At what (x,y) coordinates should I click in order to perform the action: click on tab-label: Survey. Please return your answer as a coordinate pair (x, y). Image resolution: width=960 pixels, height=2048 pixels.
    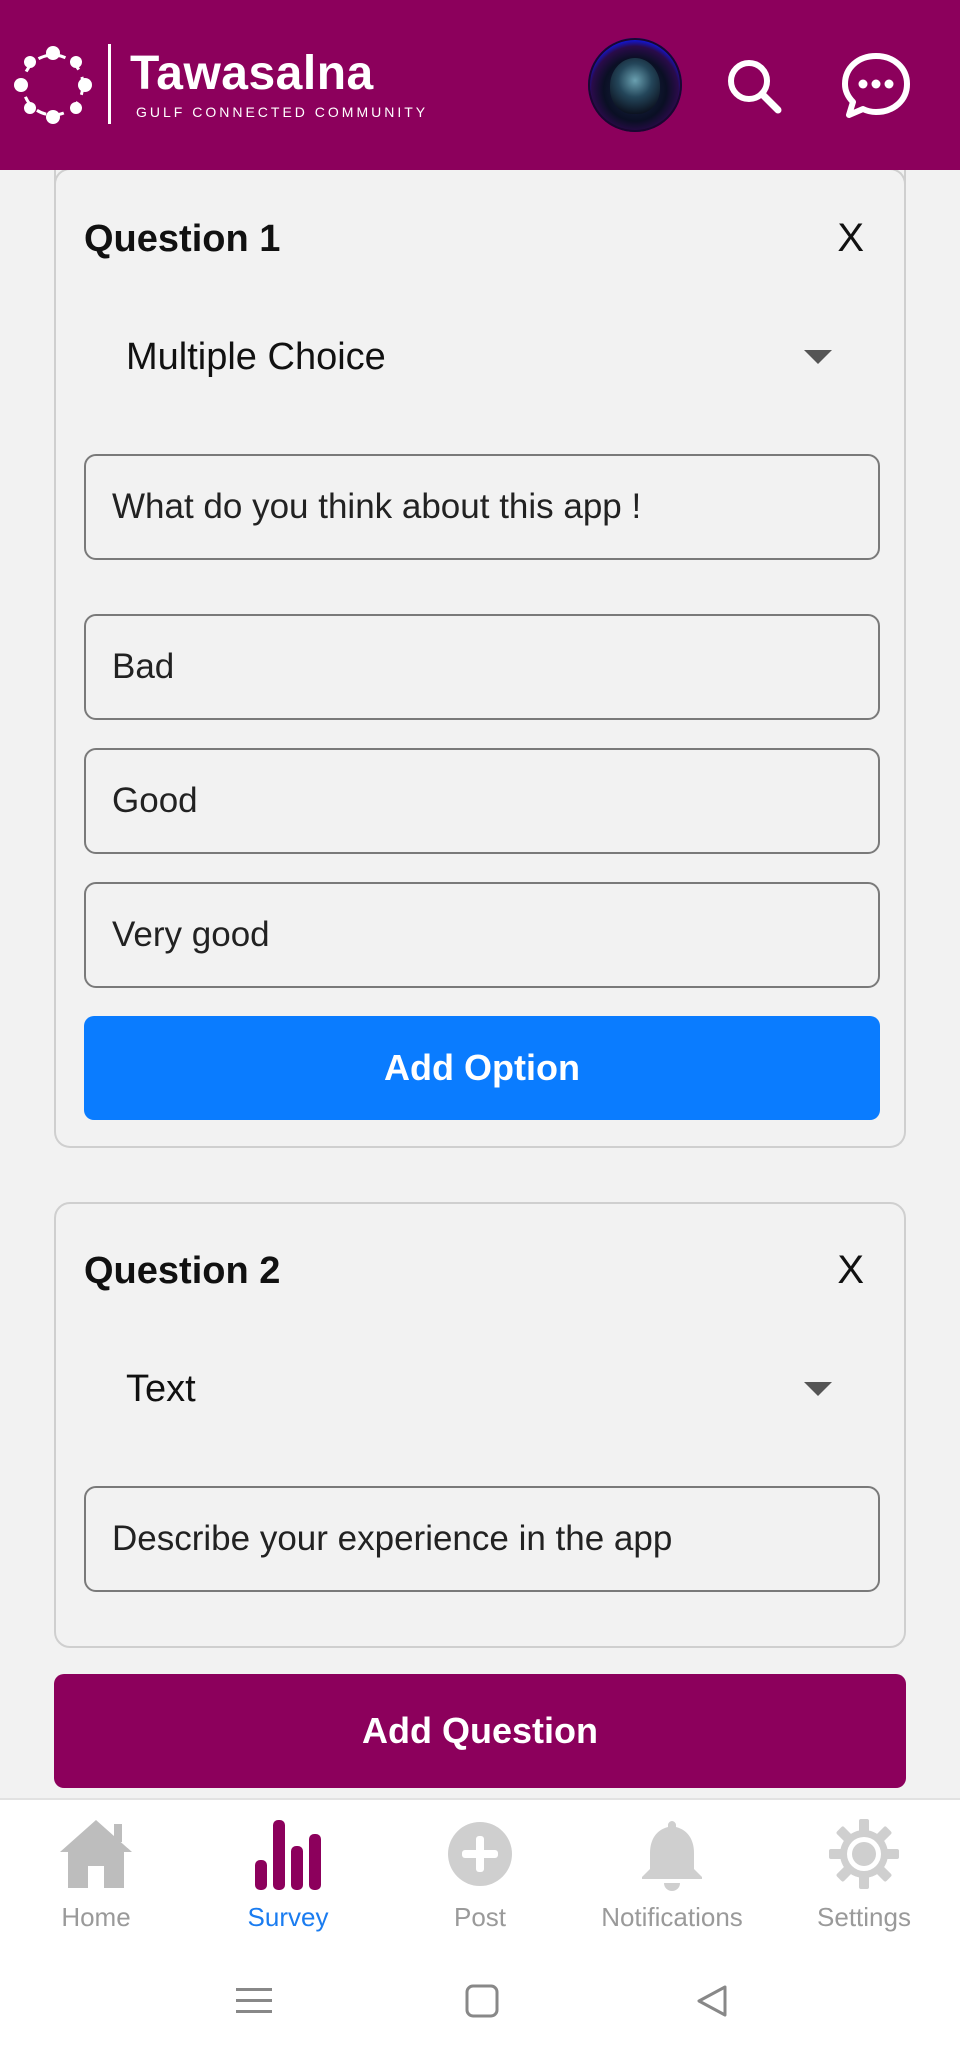
    Looking at the image, I should click on (288, 1917).